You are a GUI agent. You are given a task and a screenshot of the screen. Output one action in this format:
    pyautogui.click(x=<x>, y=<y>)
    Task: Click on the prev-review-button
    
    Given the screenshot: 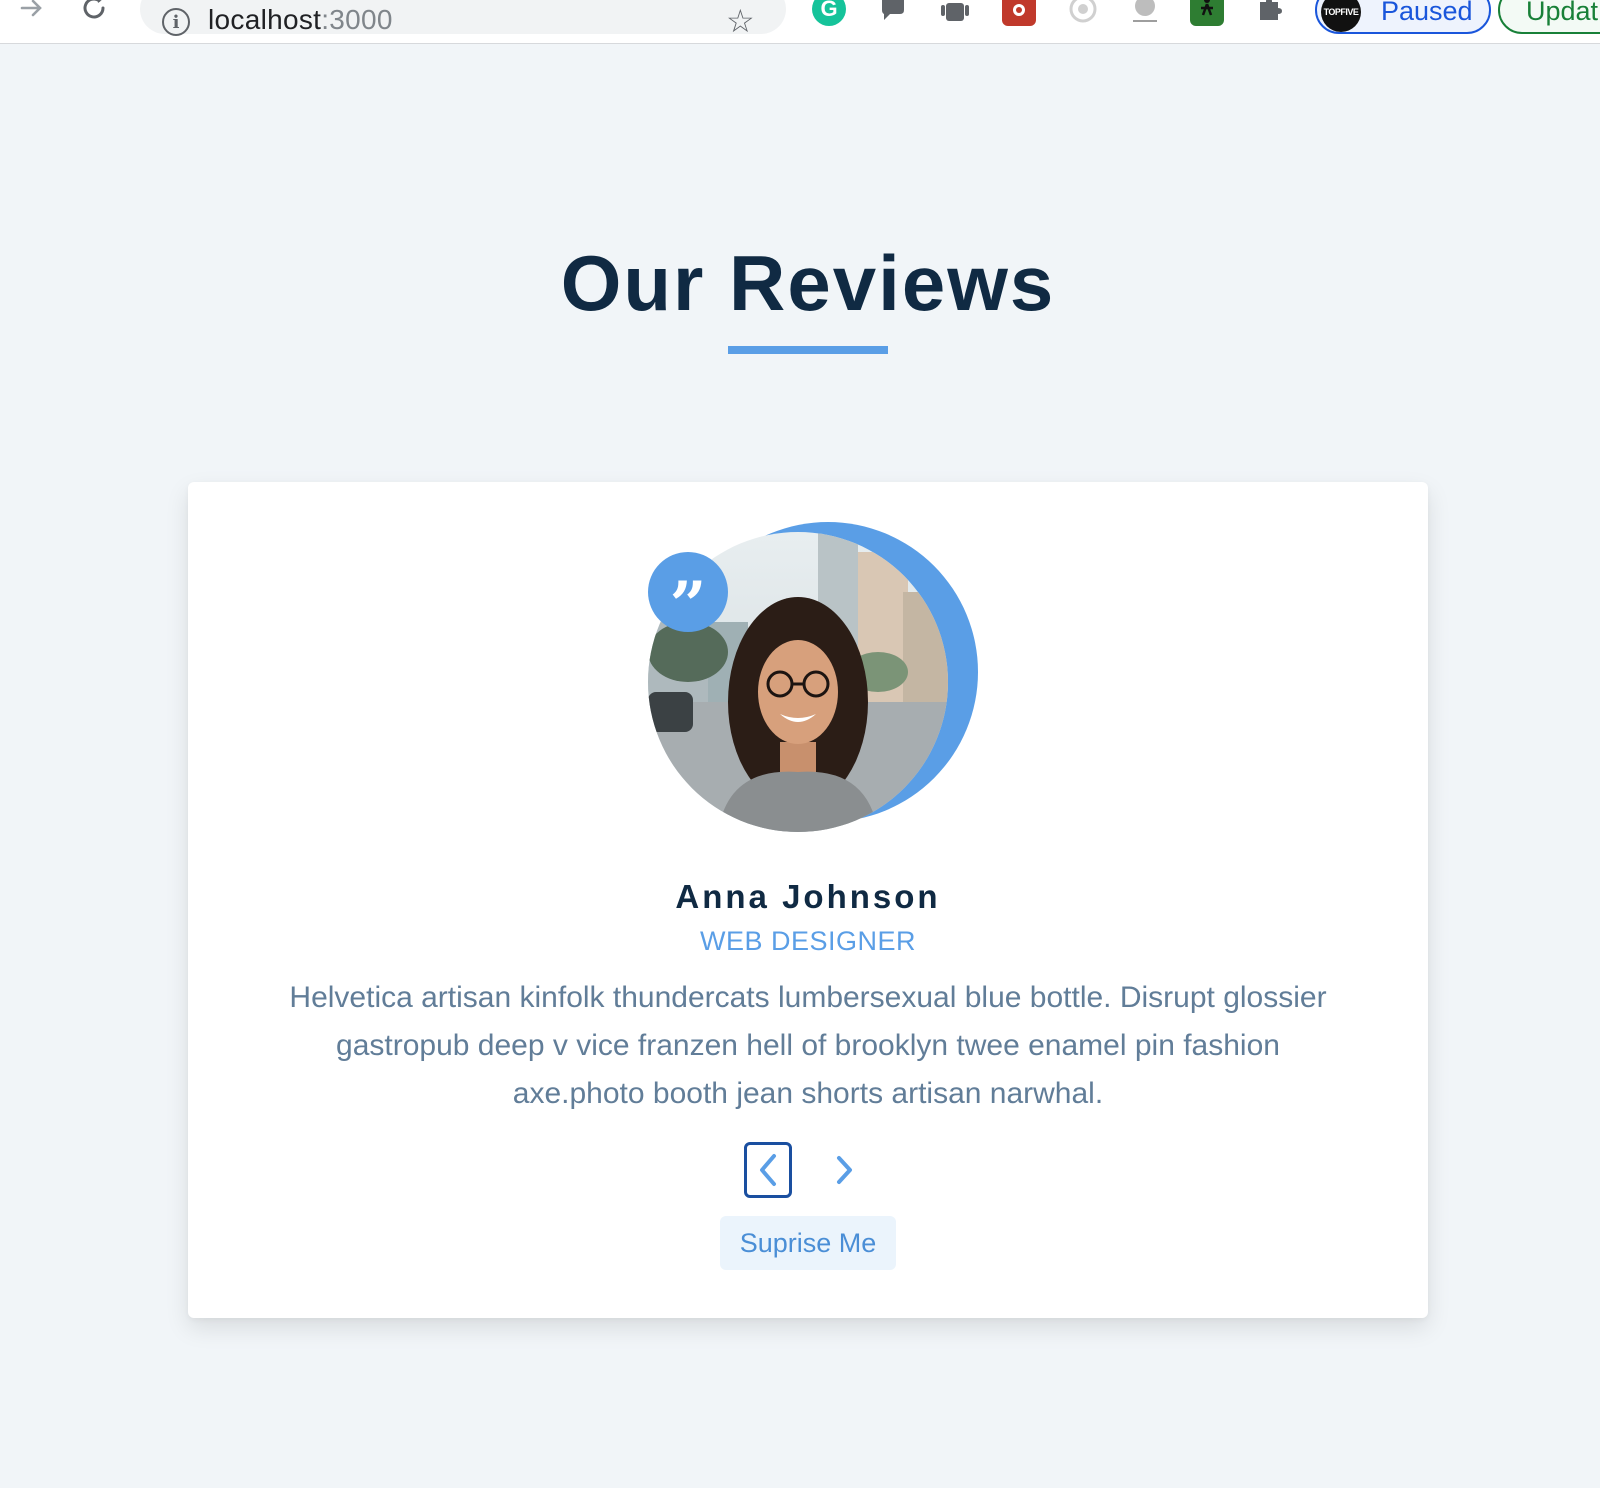 What is the action you would take?
    pyautogui.click(x=768, y=1170)
    